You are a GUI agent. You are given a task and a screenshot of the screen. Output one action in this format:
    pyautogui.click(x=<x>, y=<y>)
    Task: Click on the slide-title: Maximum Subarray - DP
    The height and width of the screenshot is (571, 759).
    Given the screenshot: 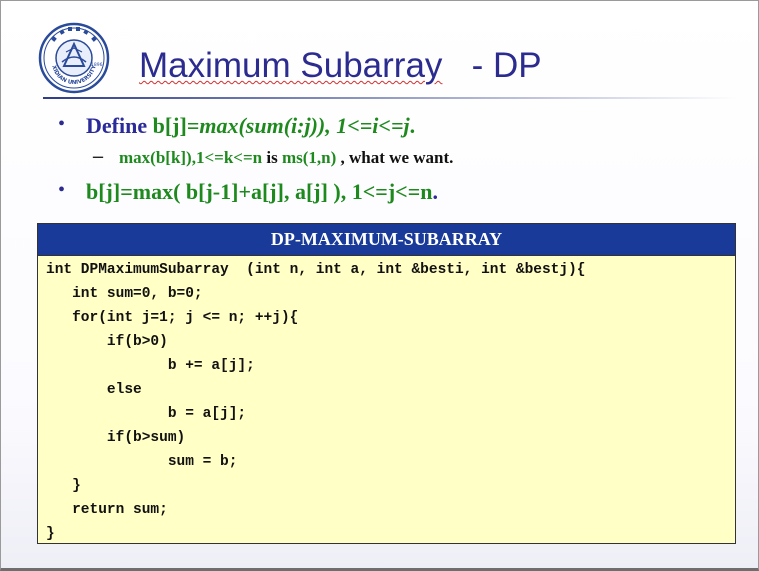 What is the action you would take?
    pyautogui.click(x=340, y=66)
    